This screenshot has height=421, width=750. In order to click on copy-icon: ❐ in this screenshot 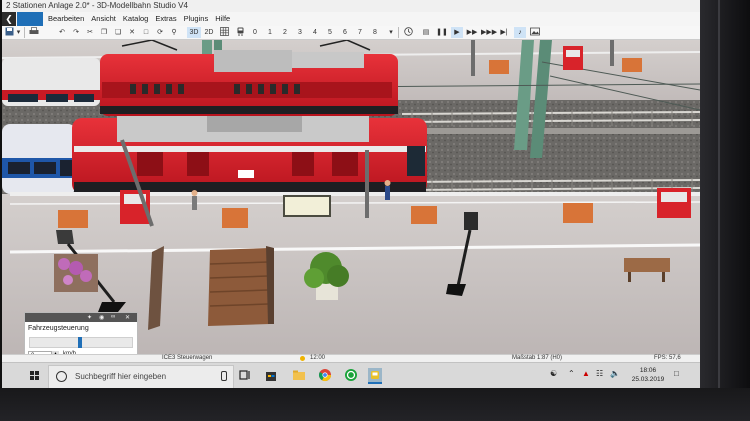, I will do `click(104, 32)`.